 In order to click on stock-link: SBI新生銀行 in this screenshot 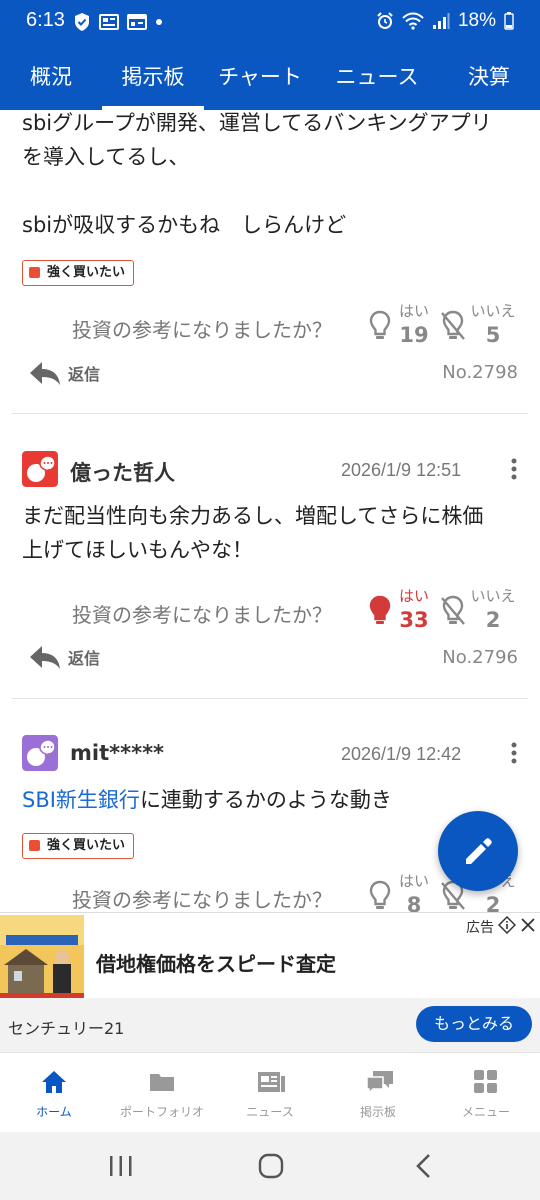, I will do `click(81, 800)`.